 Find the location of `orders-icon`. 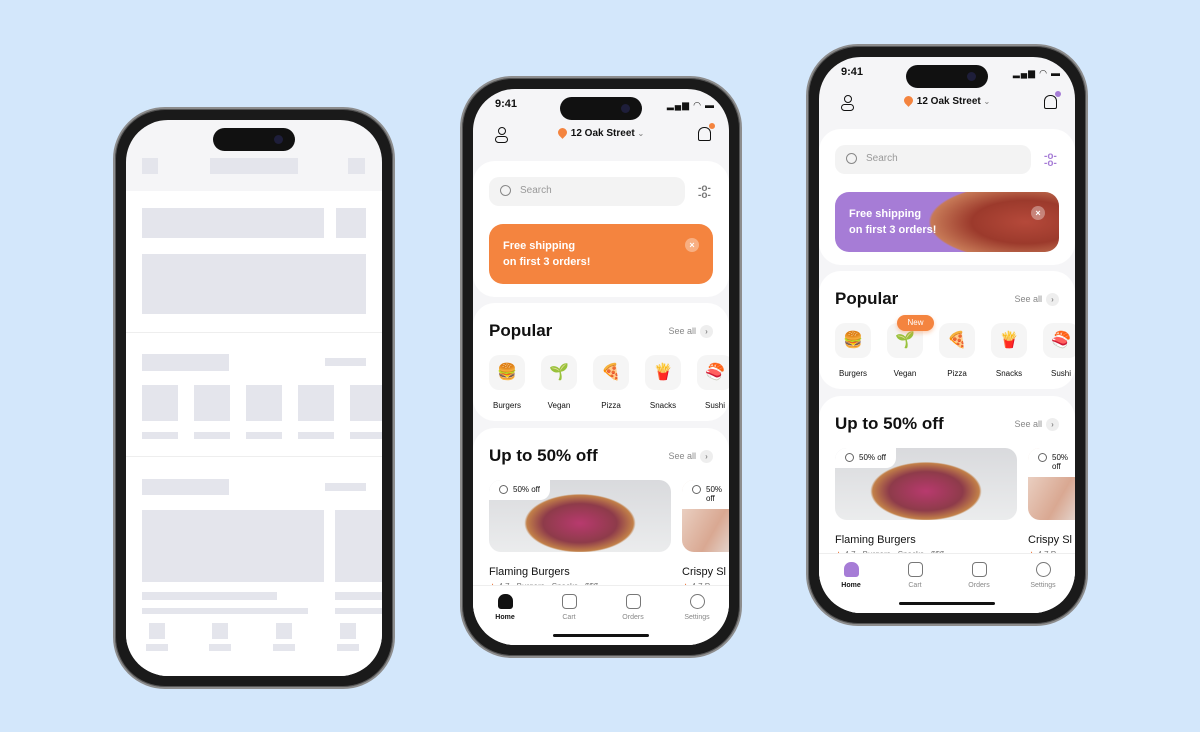

orders-icon is located at coordinates (633, 601).